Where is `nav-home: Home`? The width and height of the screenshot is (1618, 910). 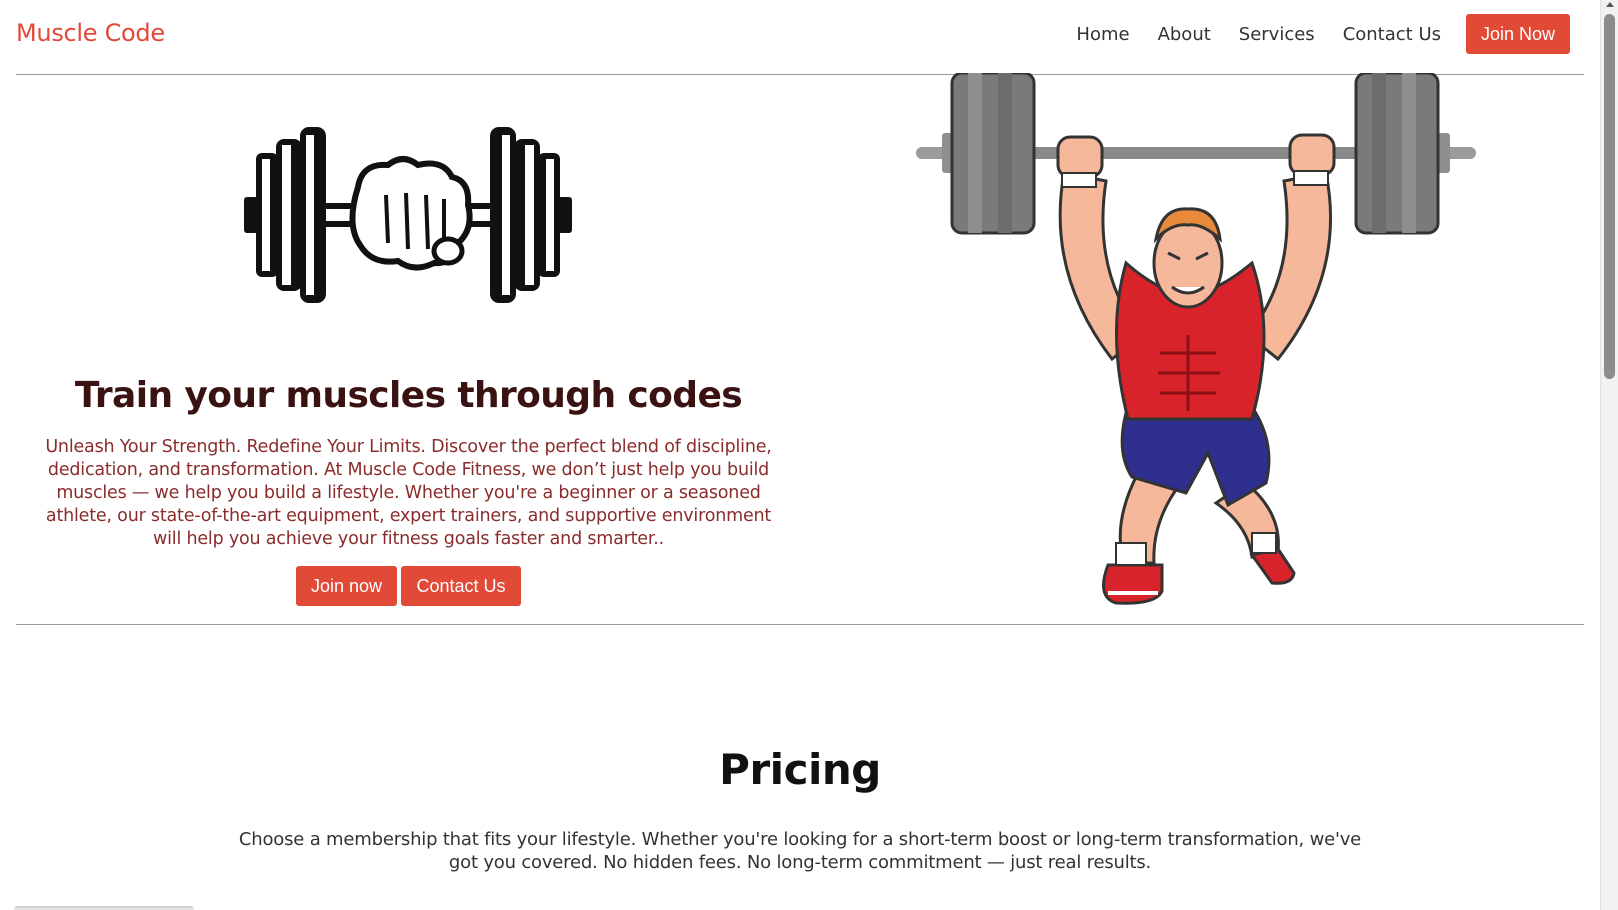 nav-home: Home is located at coordinates (1102, 34).